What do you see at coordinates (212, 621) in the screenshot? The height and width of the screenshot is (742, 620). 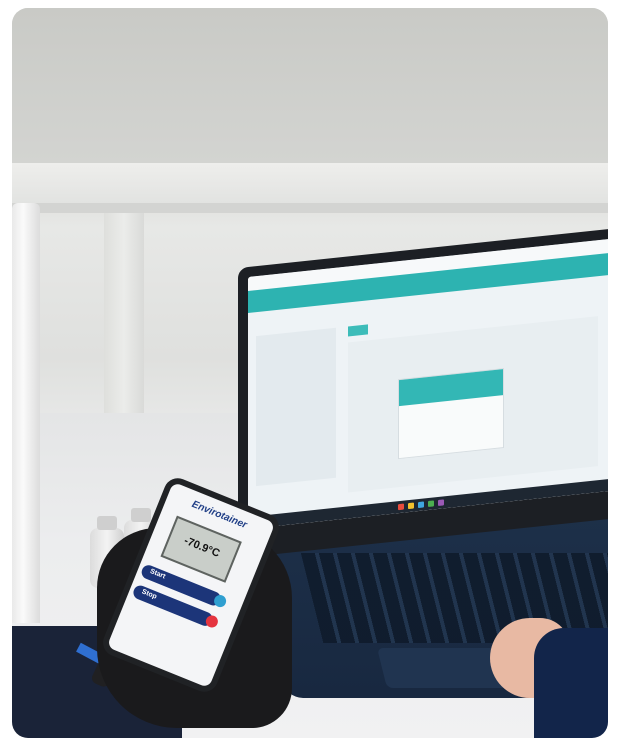 I see `stop-indicator-icon` at bounding box center [212, 621].